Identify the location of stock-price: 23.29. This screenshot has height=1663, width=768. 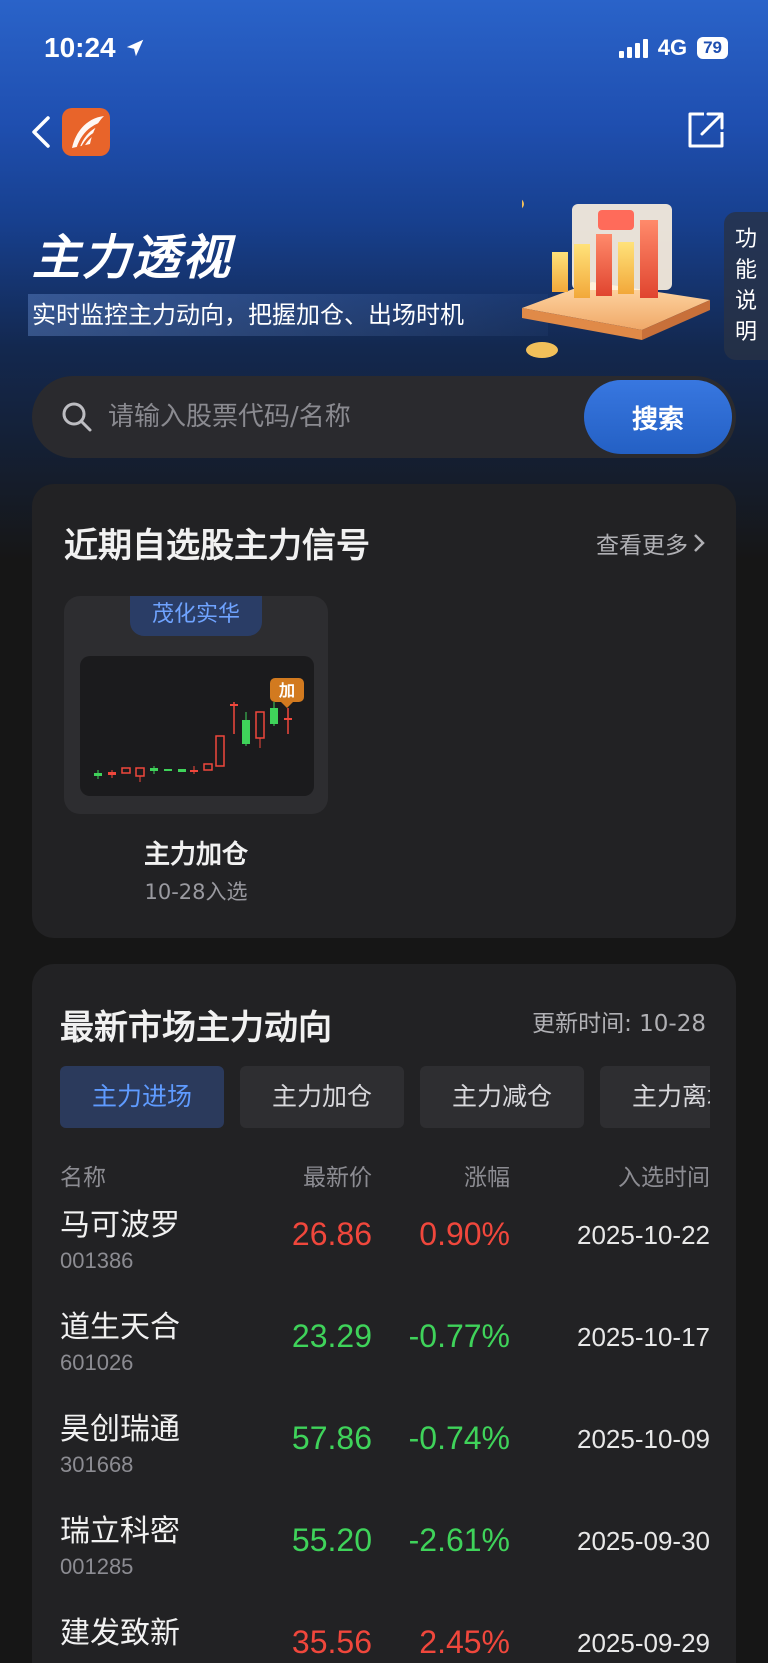
(331, 1336).